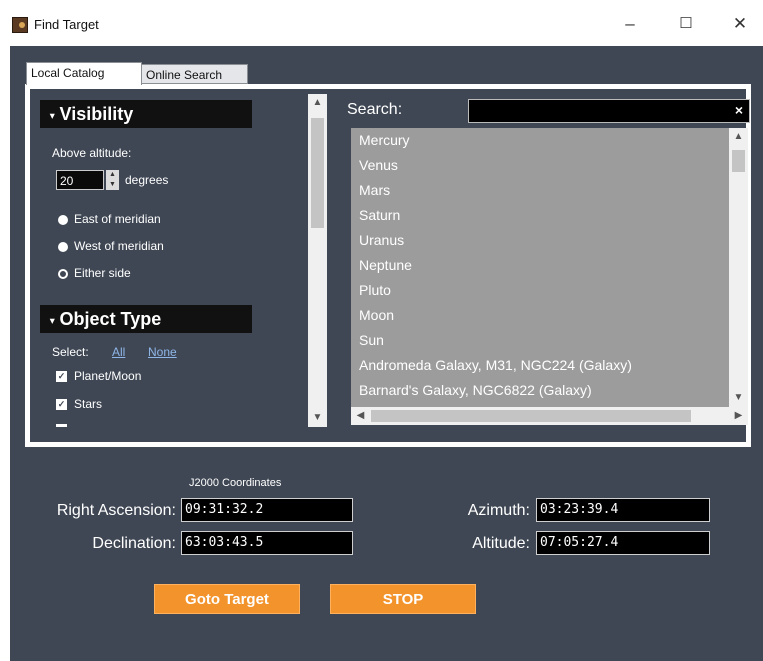  What do you see at coordinates (540, 315) in the screenshot?
I see `list-item: Moon` at bounding box center [540, 315].